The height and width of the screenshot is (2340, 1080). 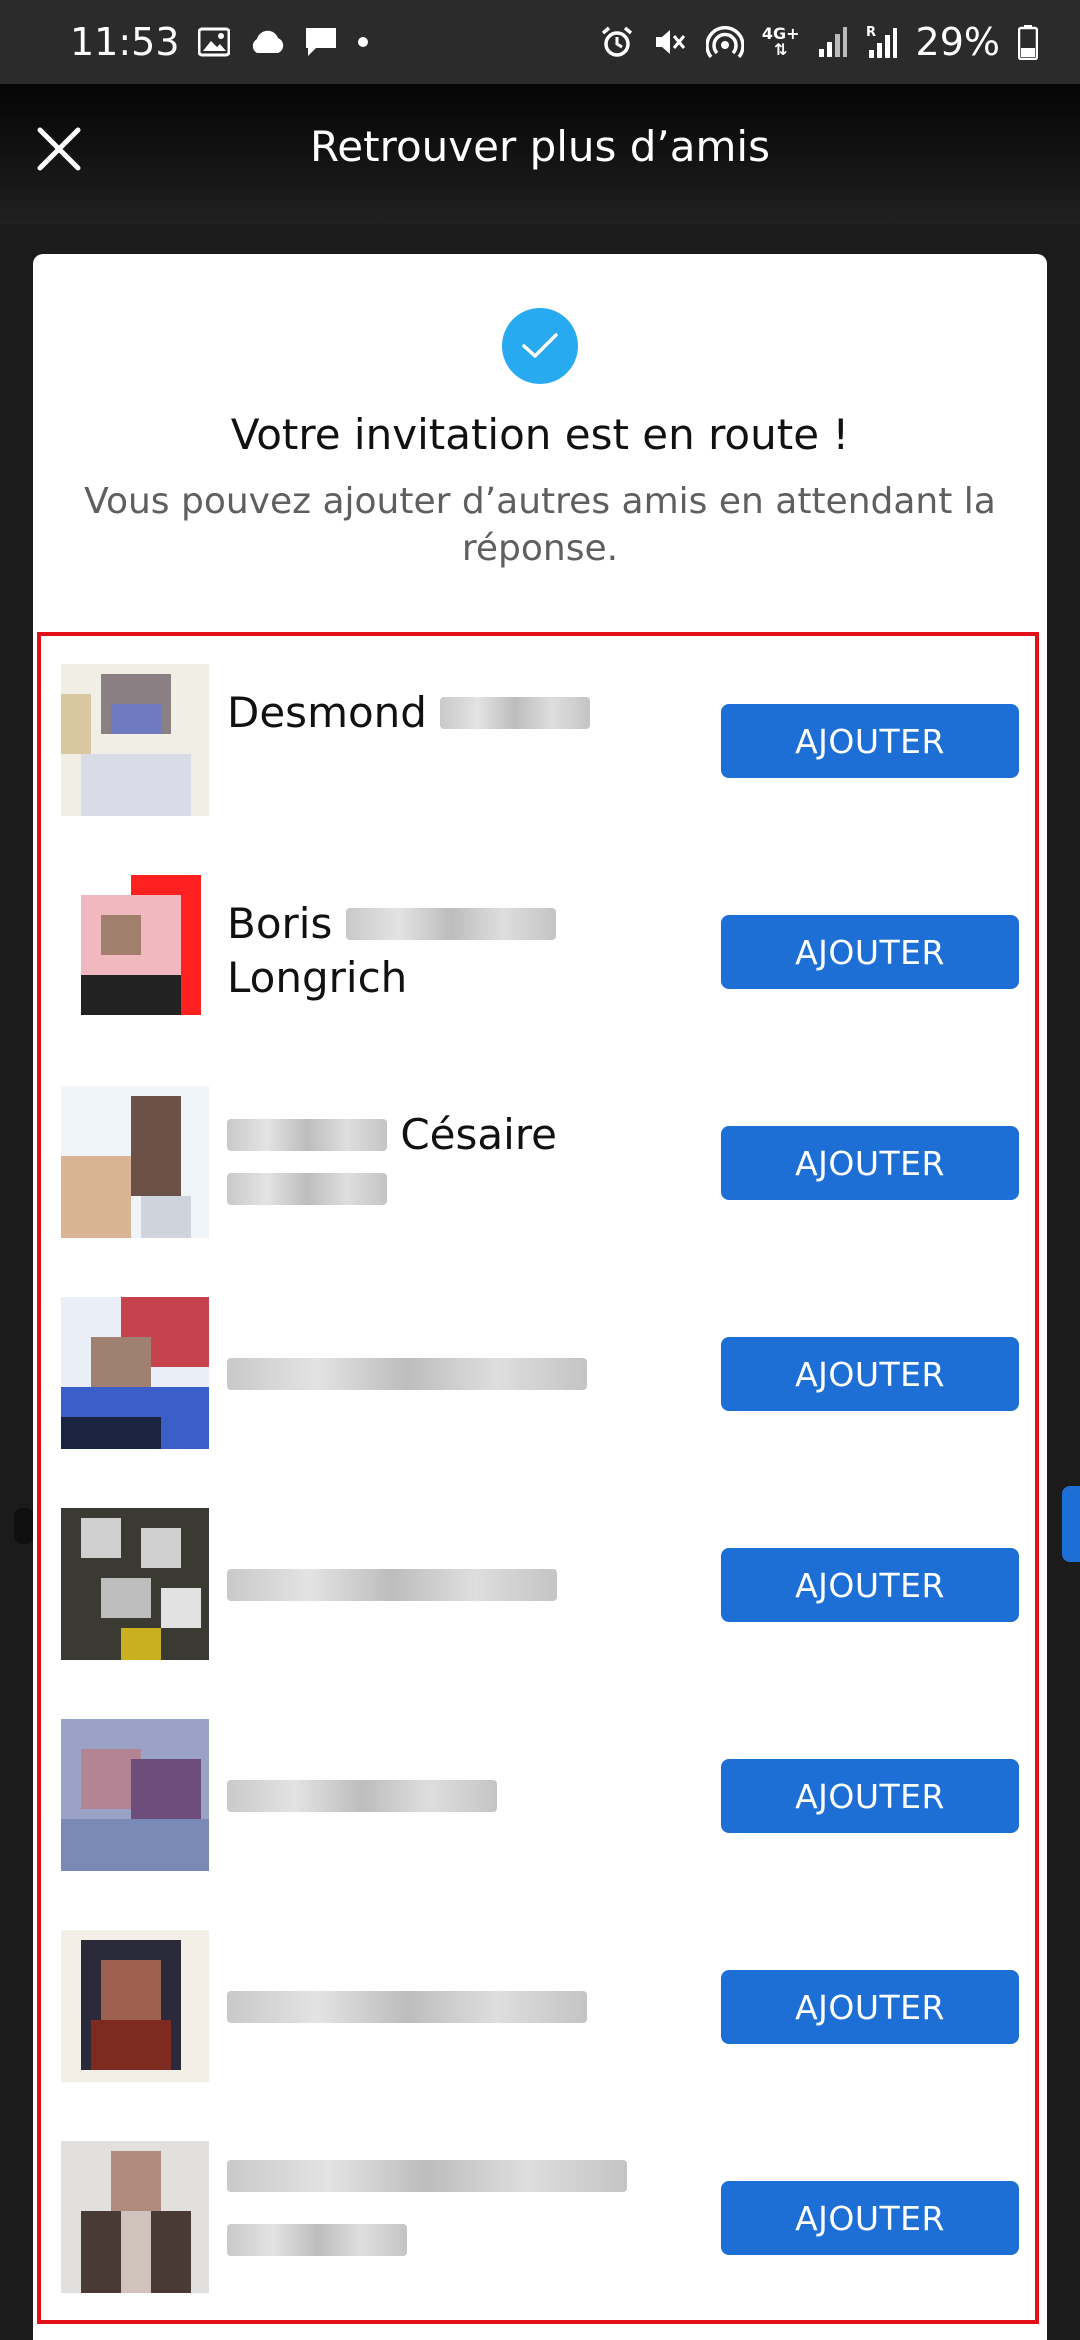 What do you see at coordinates (540, 42) in the screenshot?
I see `status-bar: 11:53 4G+ ⇅ R 29%` at bounding box center [540, 42].